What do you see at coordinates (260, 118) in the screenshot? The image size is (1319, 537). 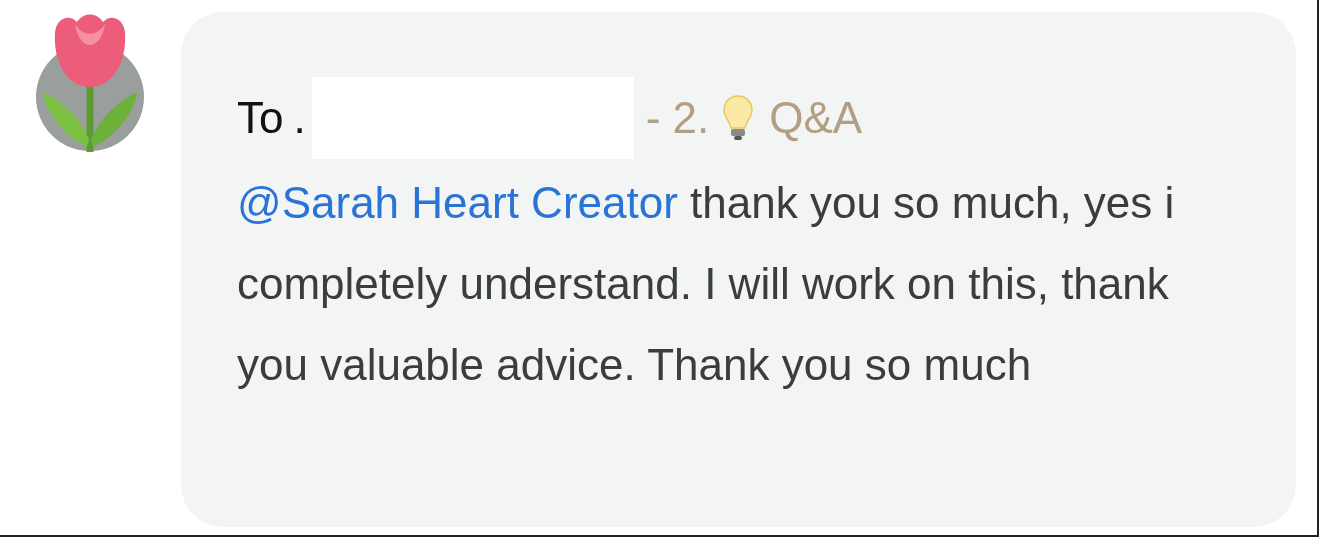 I see `to-label: To` at bounding box center [260, 118].